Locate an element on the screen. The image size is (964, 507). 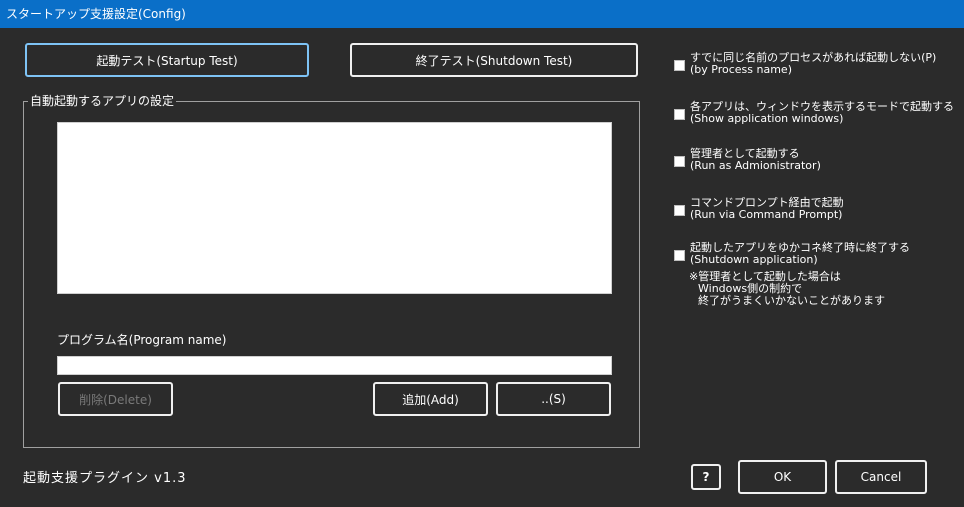
option-run-as-admin: 管理者として起動する (Run as Admionistrator) is located at coordinates (747, 160).